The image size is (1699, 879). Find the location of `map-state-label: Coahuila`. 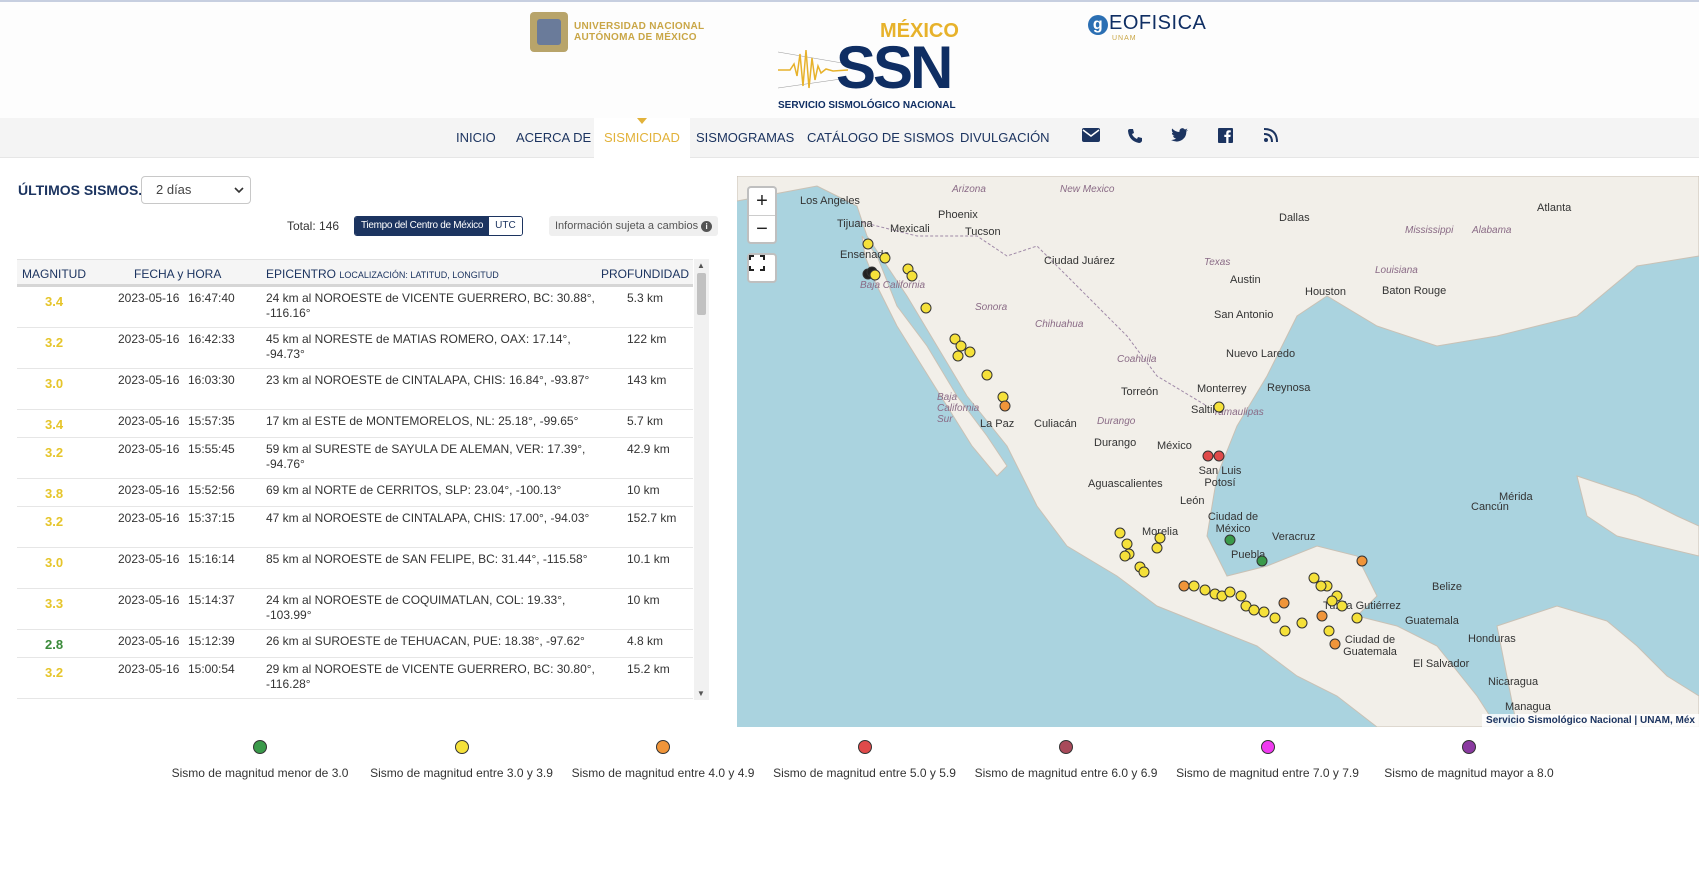

map-state-label: Coahuila is located at coordinates (1137, 359).